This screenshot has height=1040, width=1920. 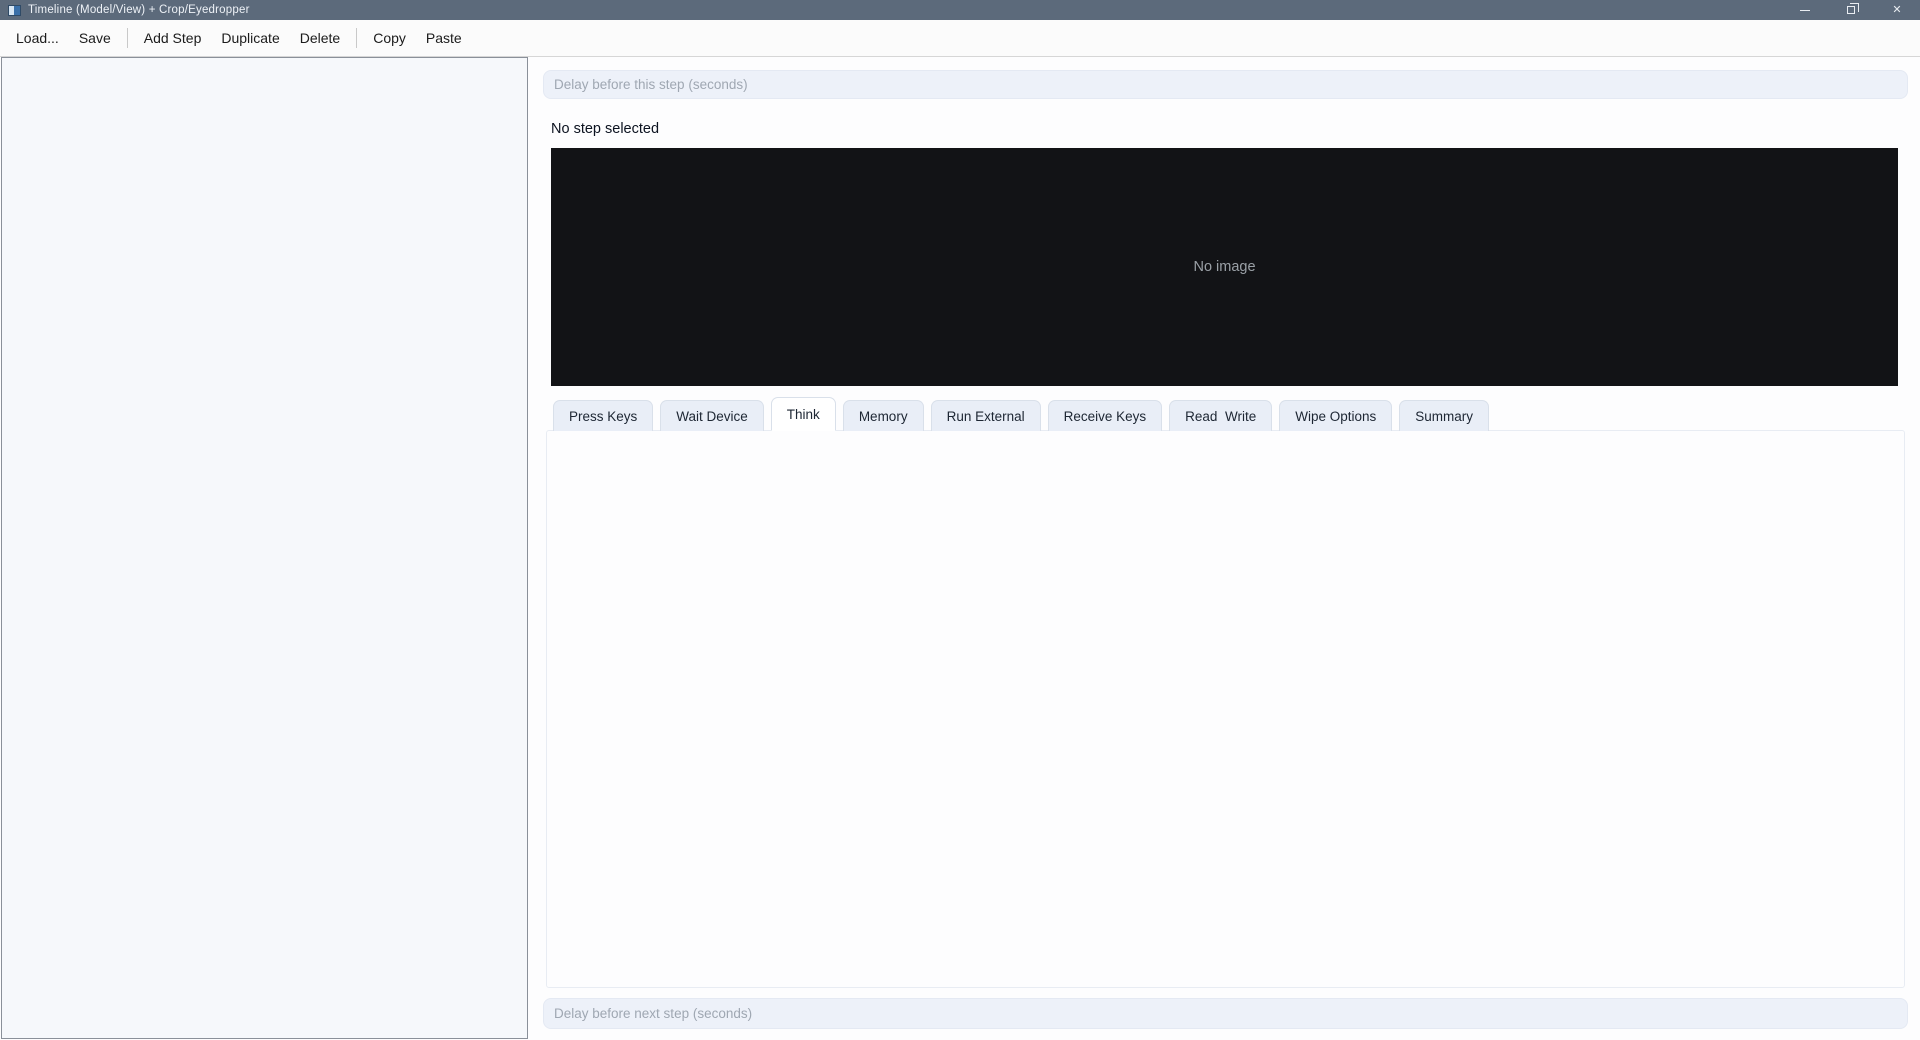 I want to click on save-button: Save, so click(x=95, y=38).